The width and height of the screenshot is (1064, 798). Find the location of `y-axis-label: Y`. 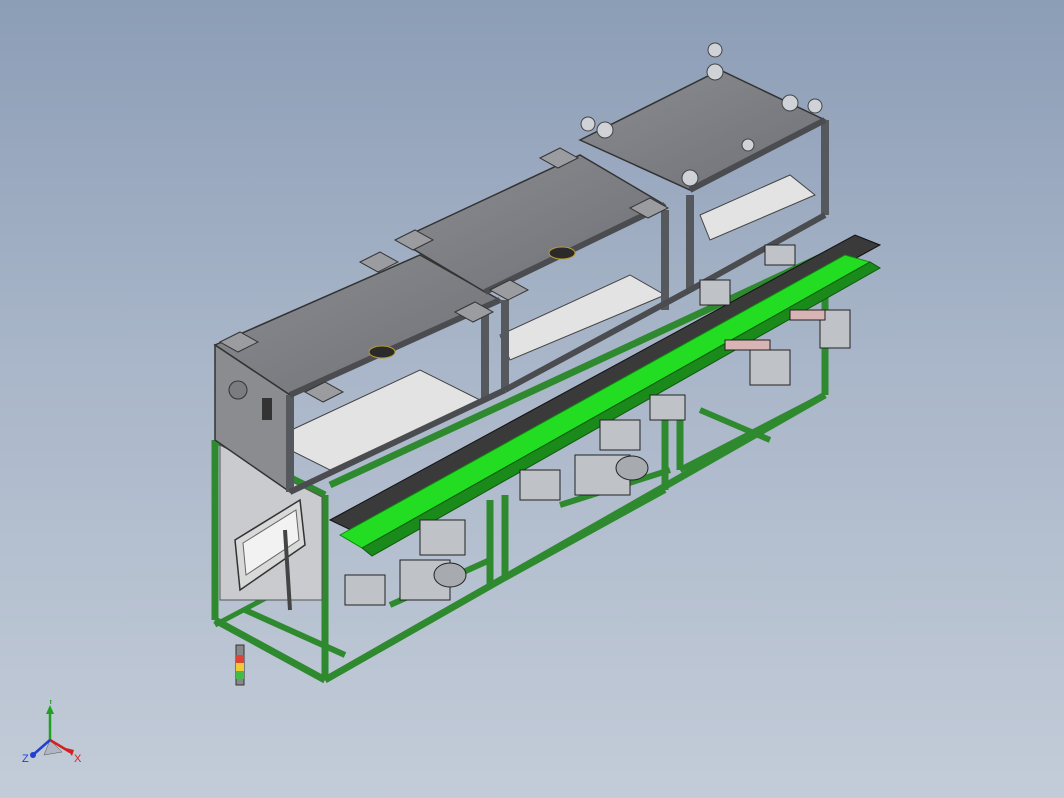

y-axis-label: Y is located at coordinates (51, 703).